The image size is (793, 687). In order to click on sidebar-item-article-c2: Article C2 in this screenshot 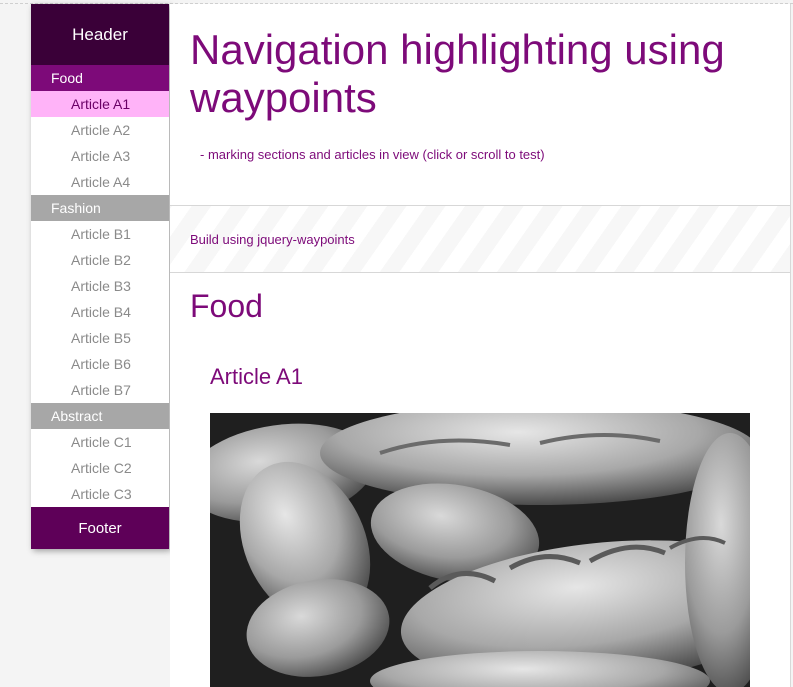, I will do `click(100, 468)`.